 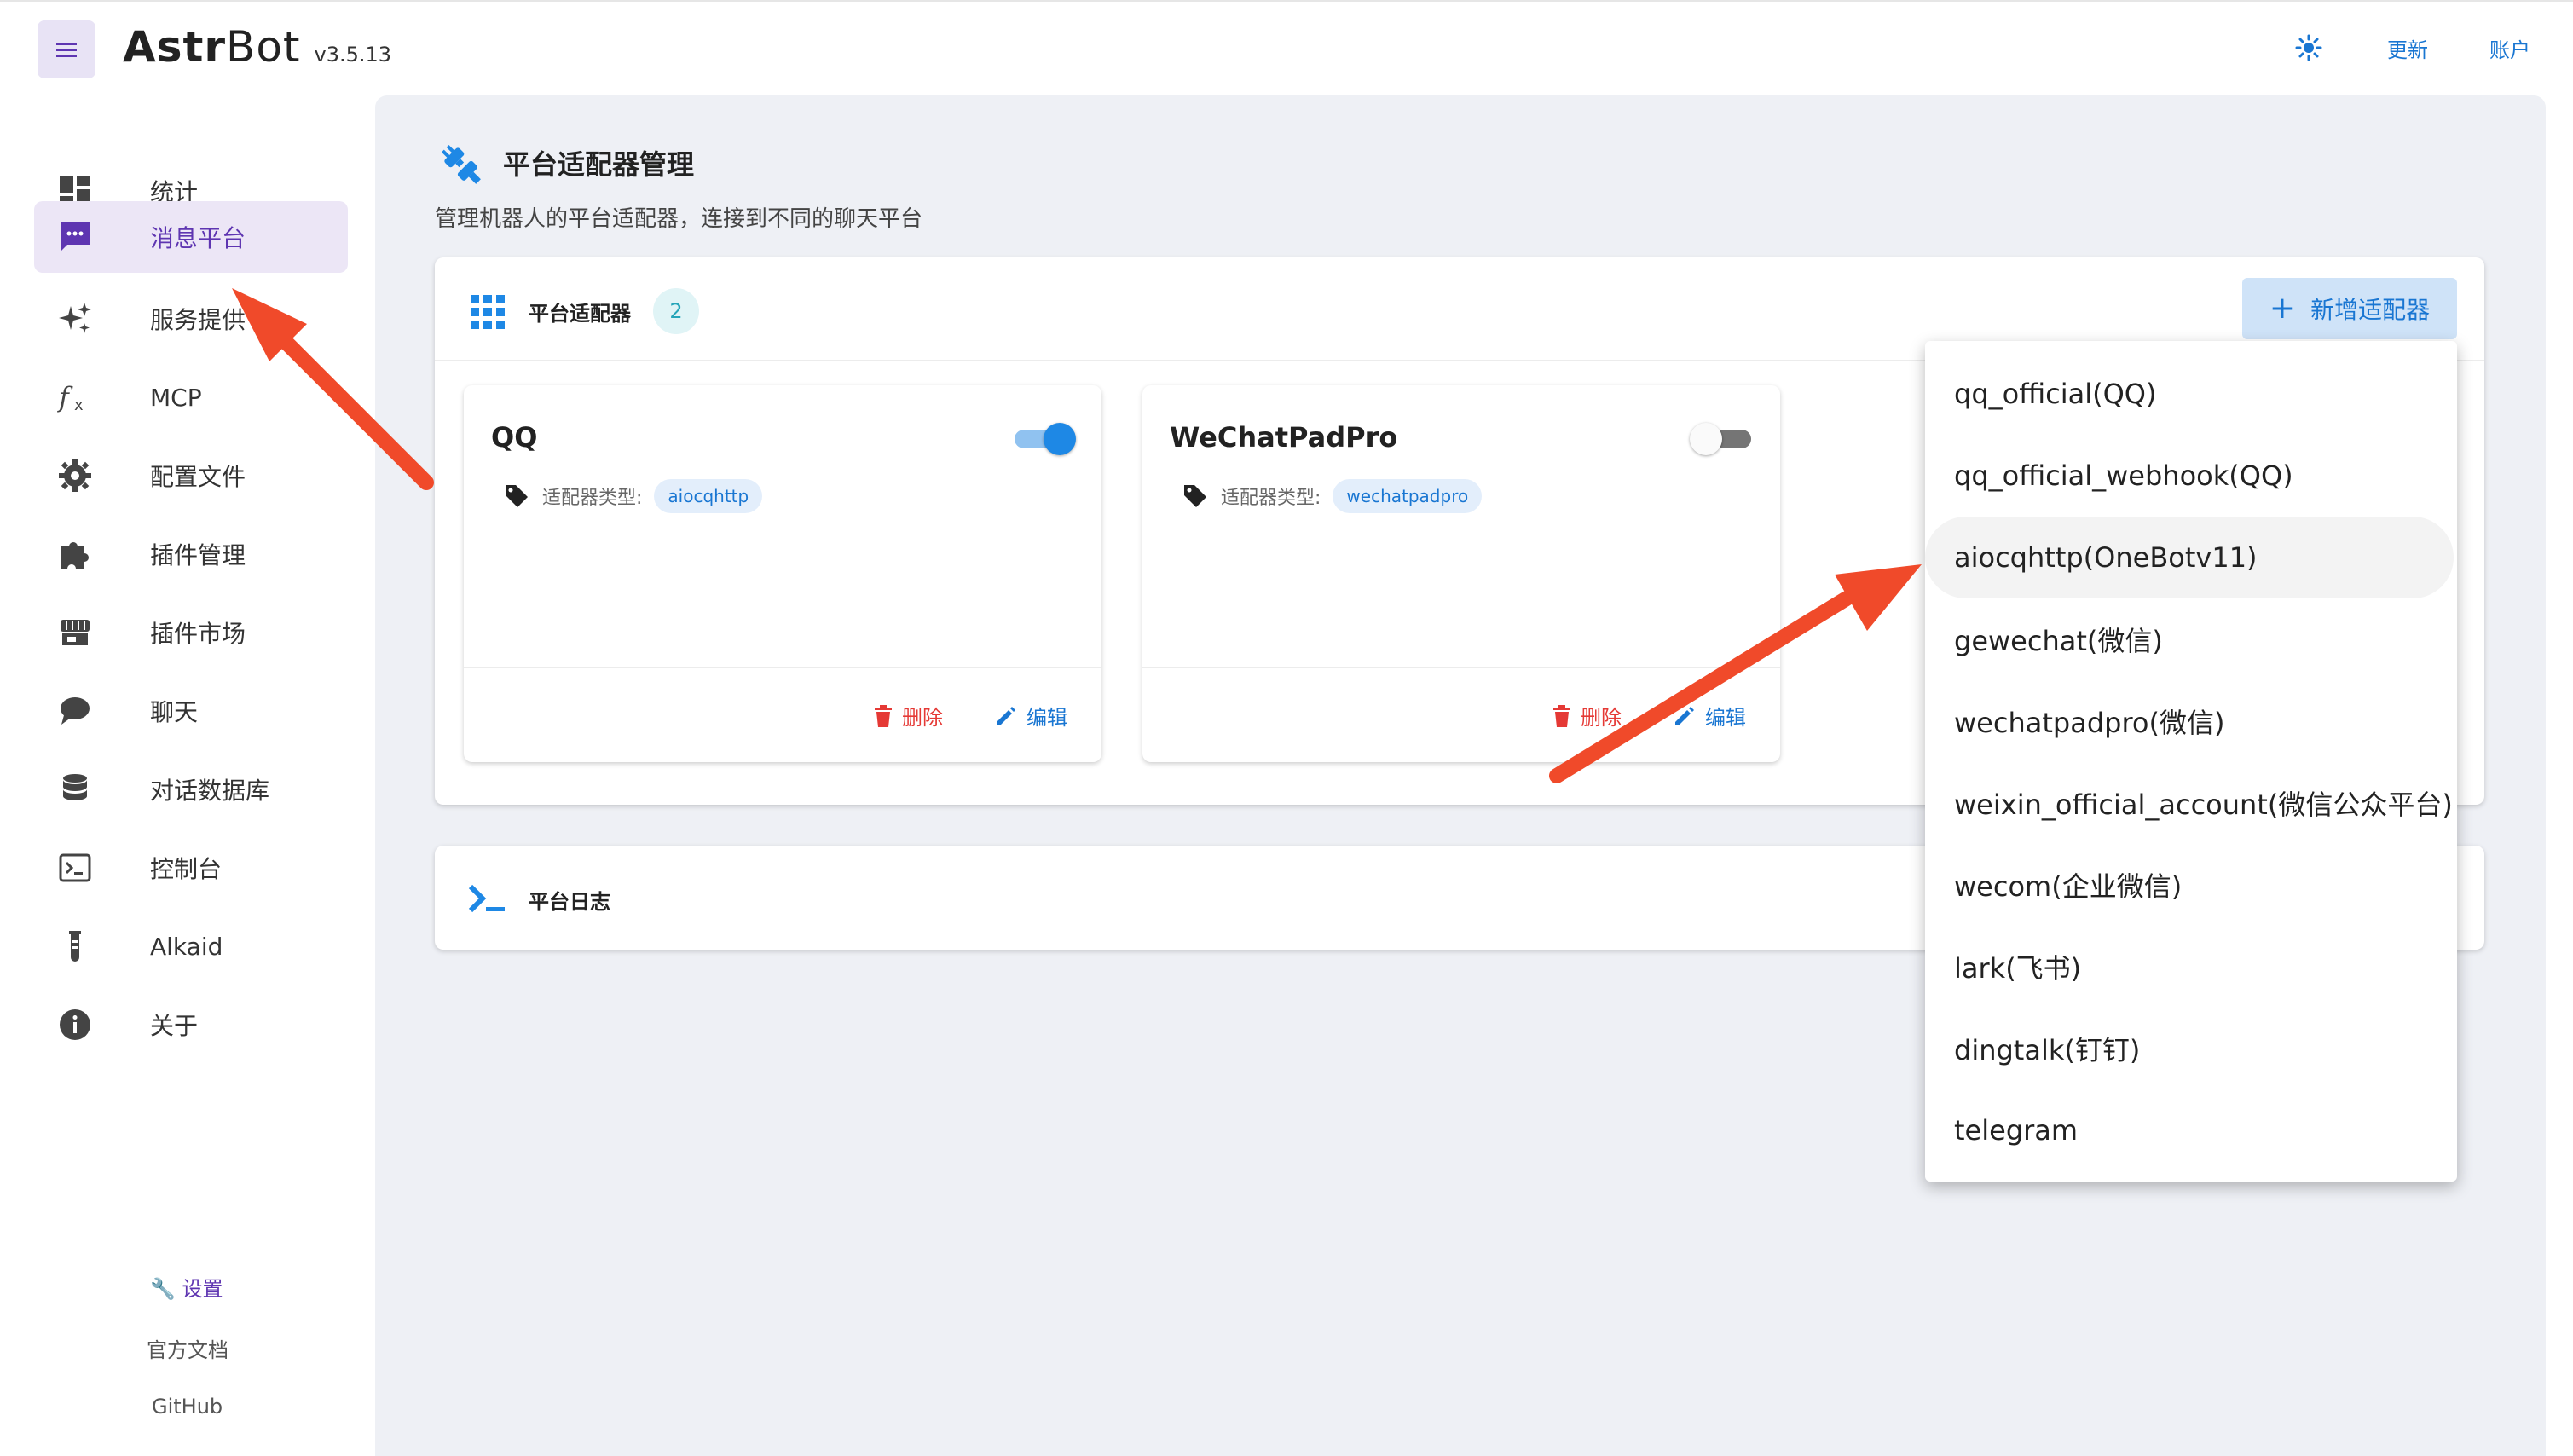 I want to click on menu-icon, so click(x=66, y=50).